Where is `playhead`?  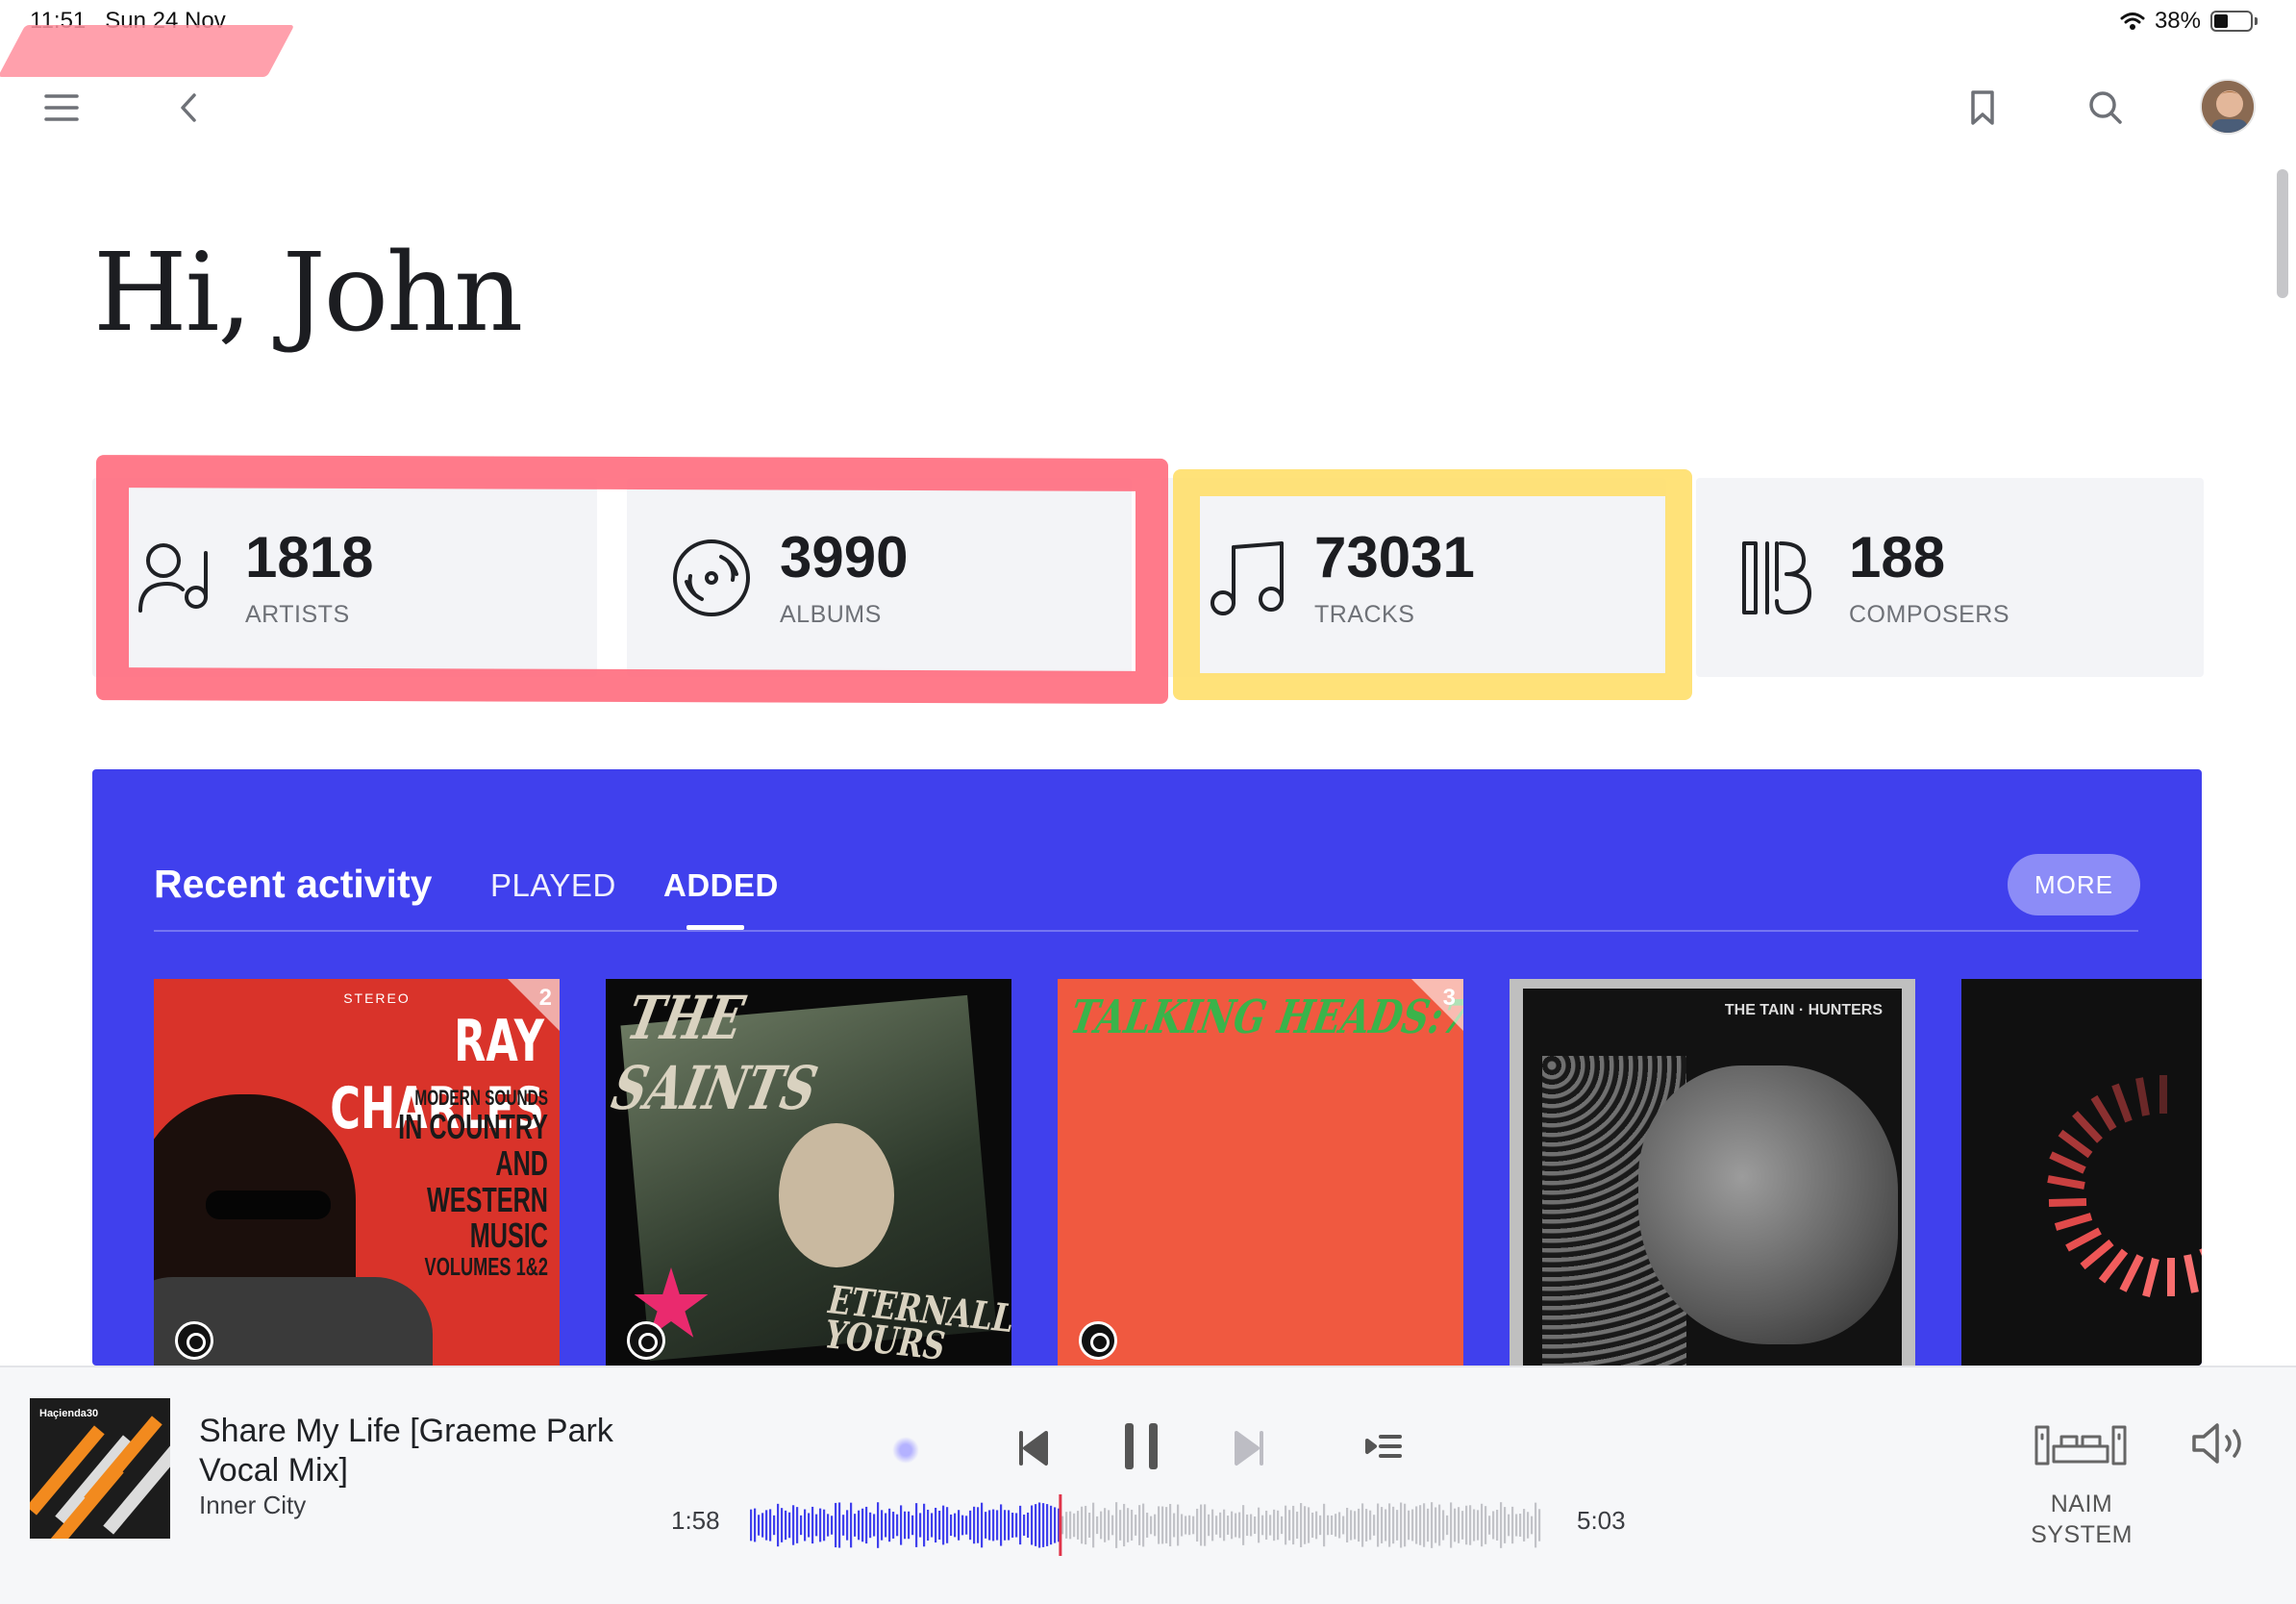
playhead is located at coordinates (1060, 1525).